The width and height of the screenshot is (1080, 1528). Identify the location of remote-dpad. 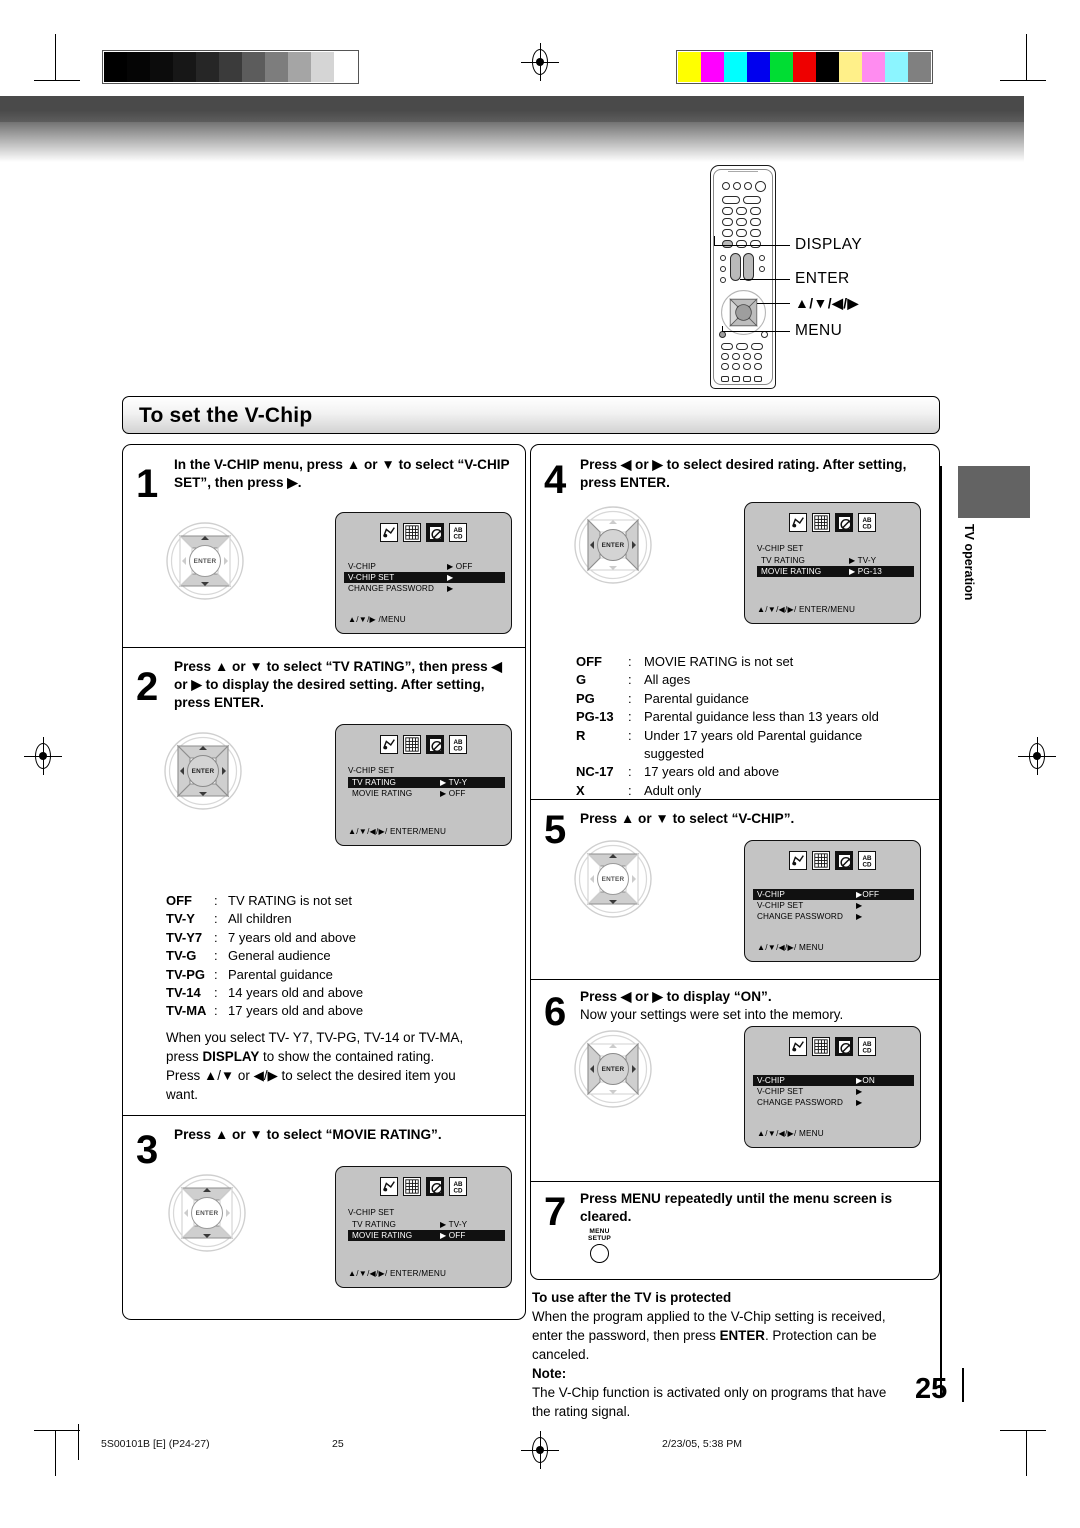
(743, 312).